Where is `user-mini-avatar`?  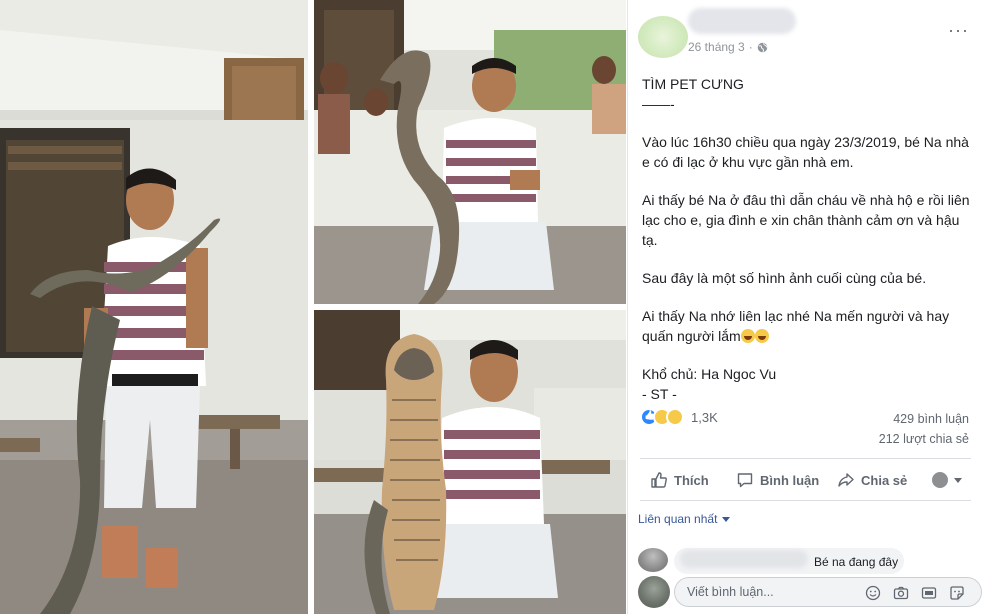 user-mini-avatar is located at coordinates (940, 480).